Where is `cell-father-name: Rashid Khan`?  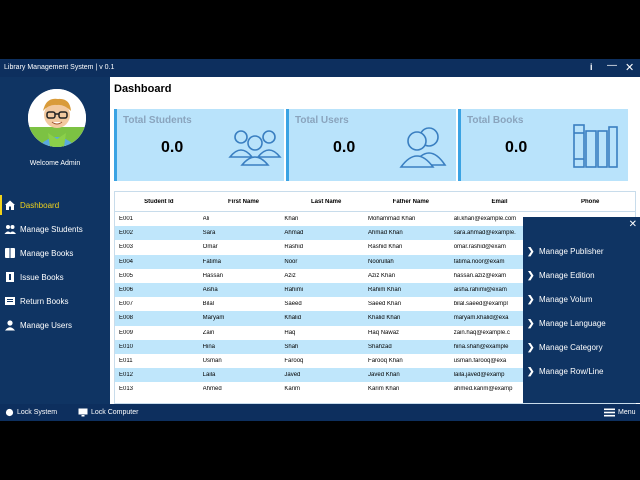
cell-father-name: Rashid Khan is located at coordinates (385, 247).